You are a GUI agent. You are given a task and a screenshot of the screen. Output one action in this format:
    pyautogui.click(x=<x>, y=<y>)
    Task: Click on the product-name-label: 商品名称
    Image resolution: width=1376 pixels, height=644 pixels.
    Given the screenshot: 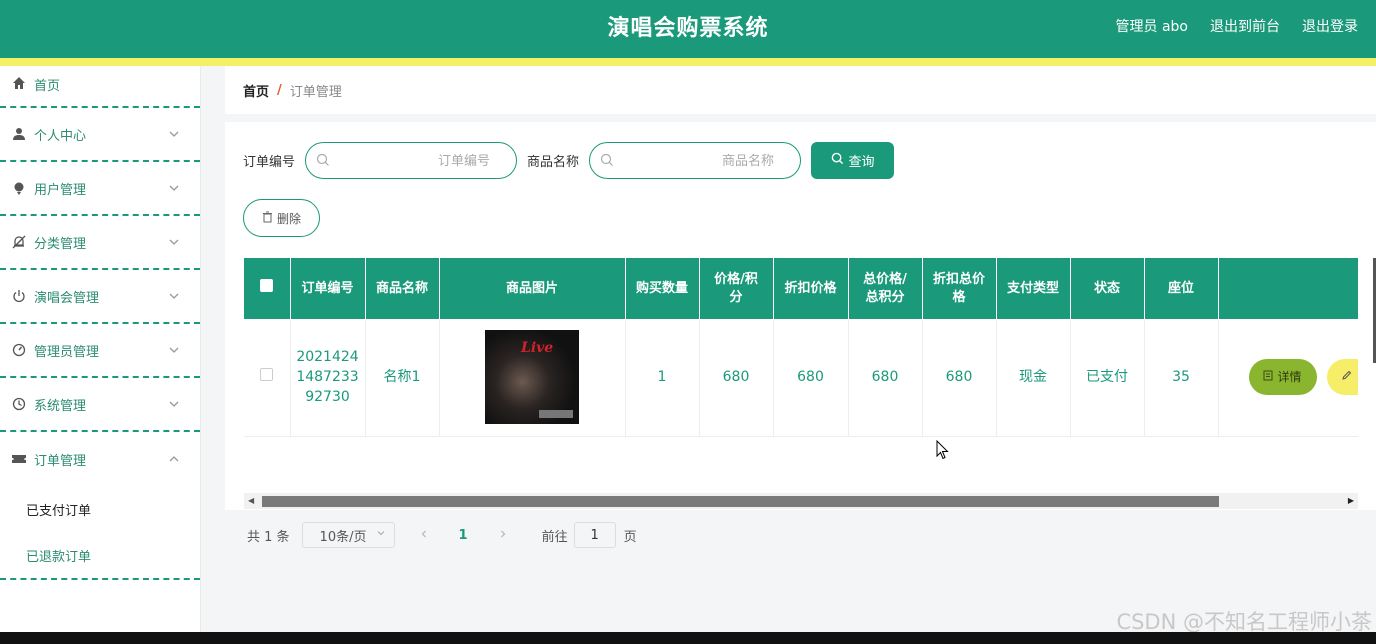 What is the action you would take?
    pyautogui.click(x=553, y=162)
    